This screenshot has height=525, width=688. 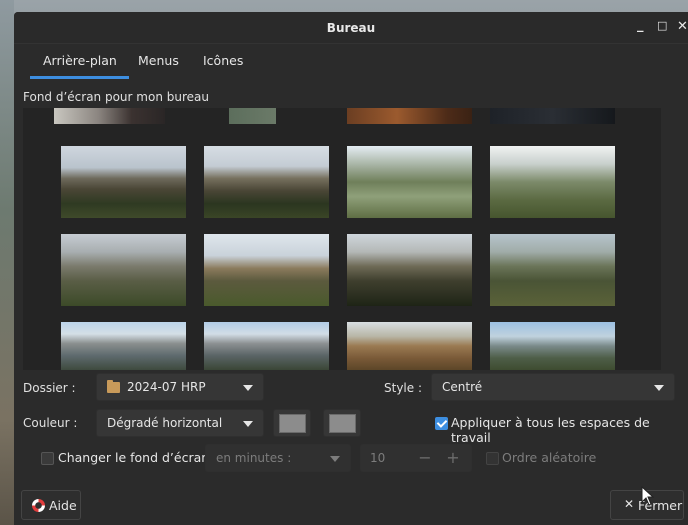 What do you see at coordinates (113, 386) in the screenshot?
I see `folder-icon` at bounding box center [113, 386].